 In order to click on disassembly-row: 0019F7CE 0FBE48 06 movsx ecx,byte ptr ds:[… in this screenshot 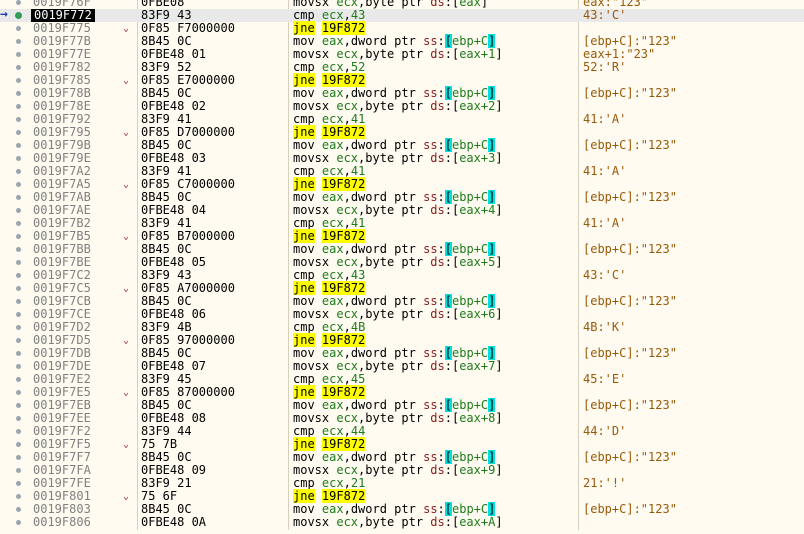, I will do `click(402, 314)`.